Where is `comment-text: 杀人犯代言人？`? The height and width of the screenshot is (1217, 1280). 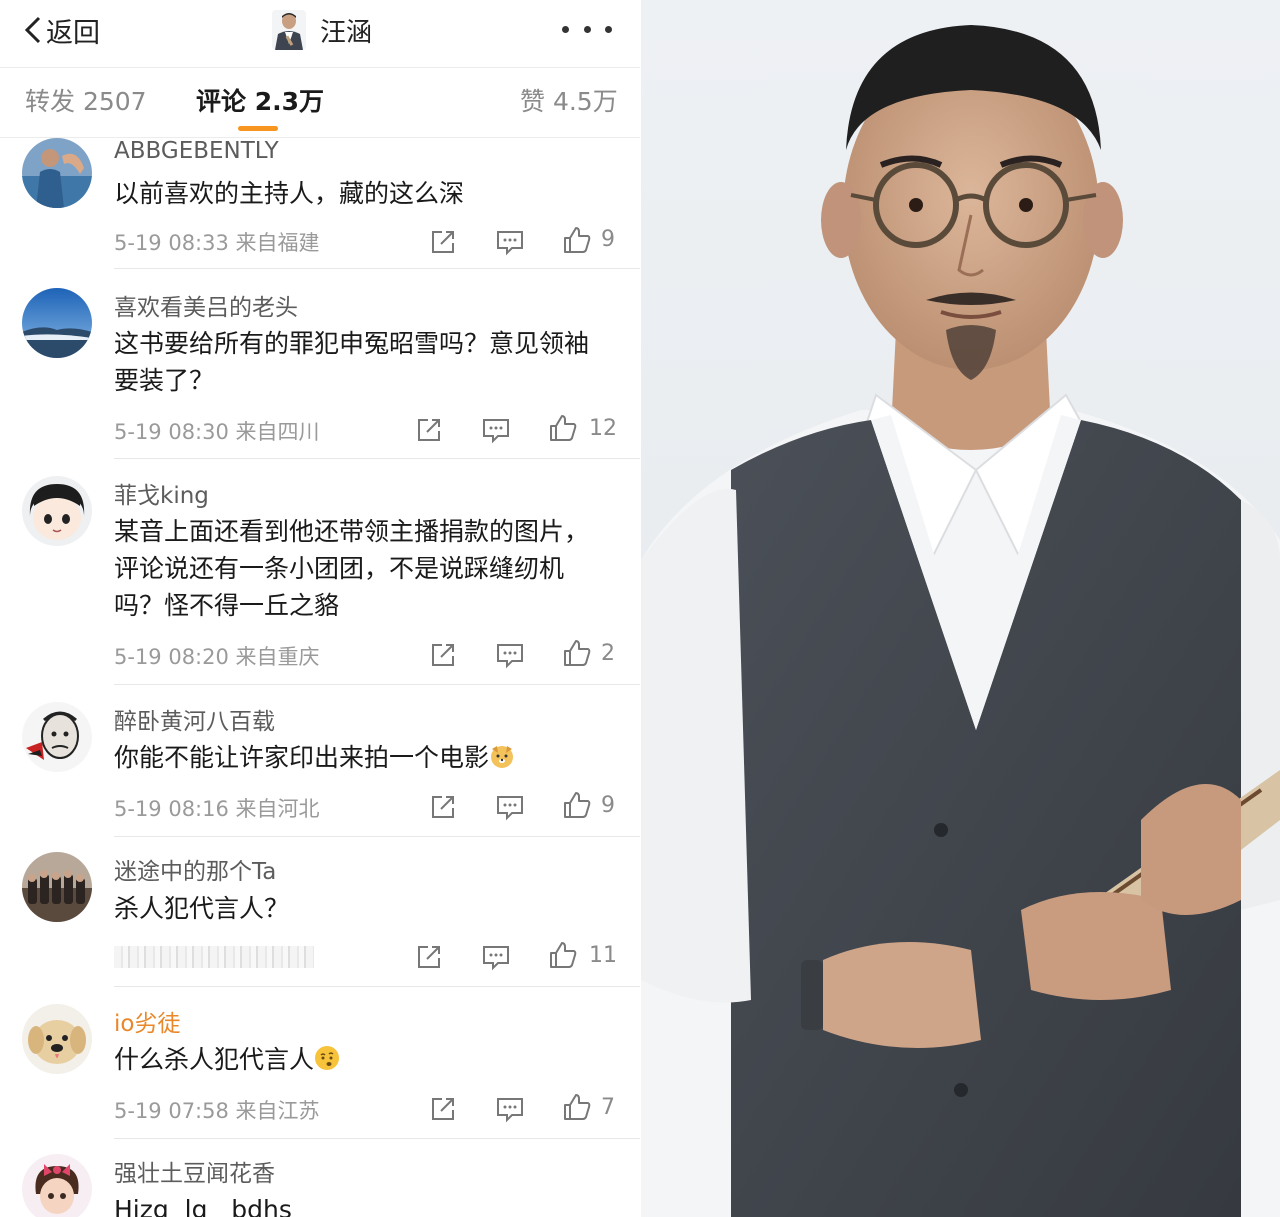 comment-text: 杀人犯代言人？ is located at coordinates (202, 908).